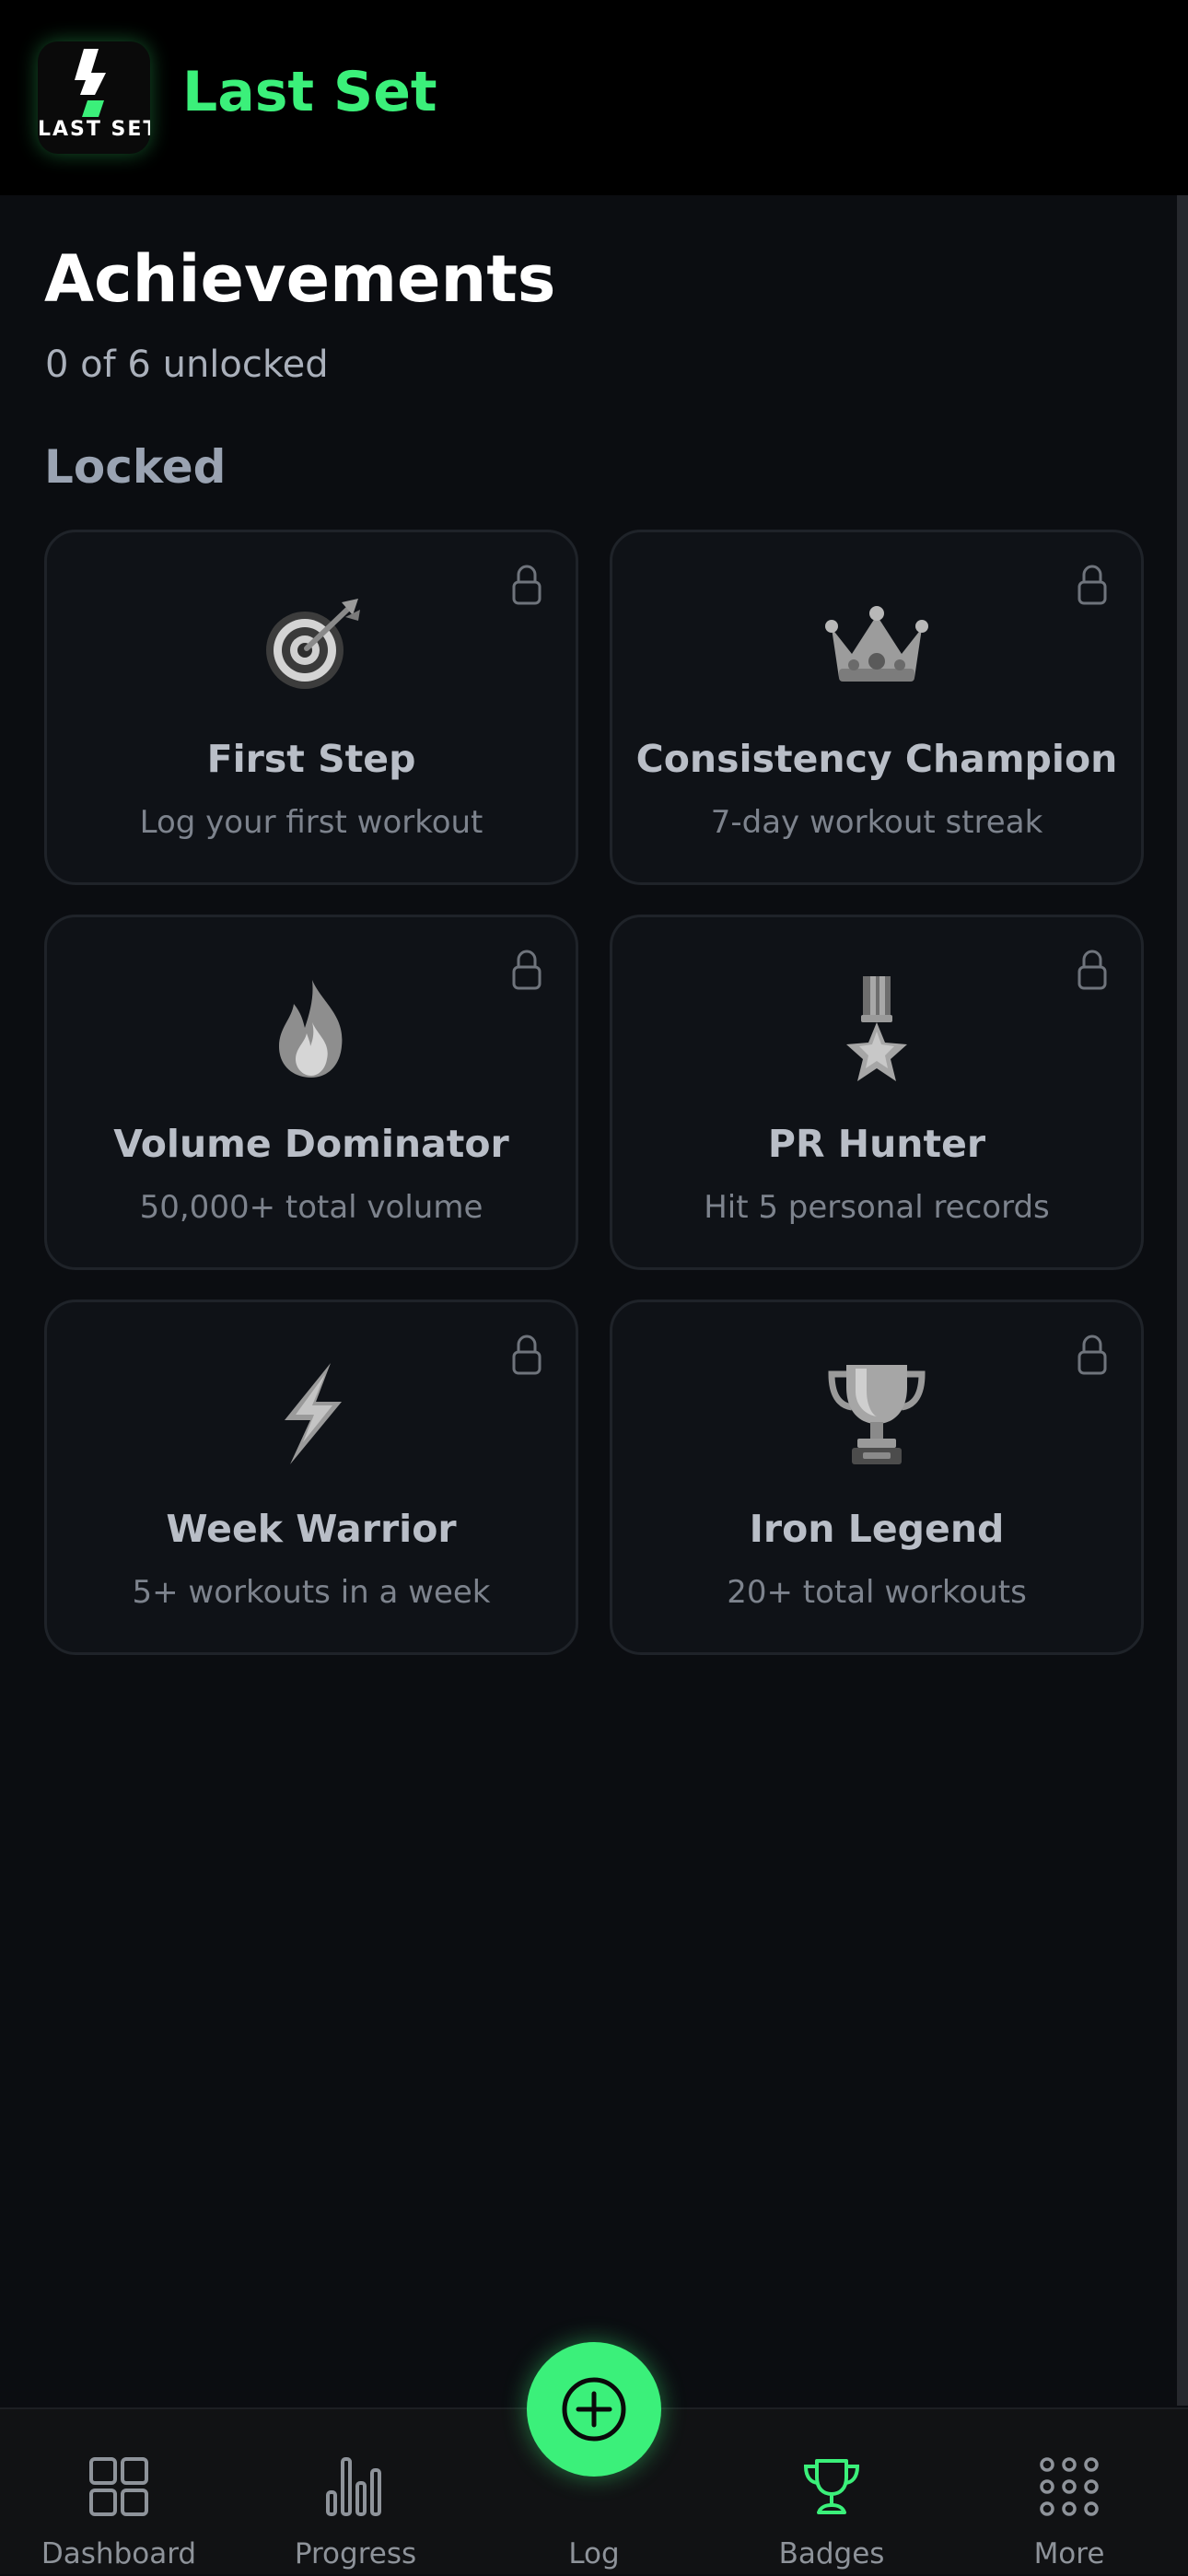  Describe the element at coordinates (311, 1144) in the screenshot. I see `badge-name: Volume Dominator` at that location.